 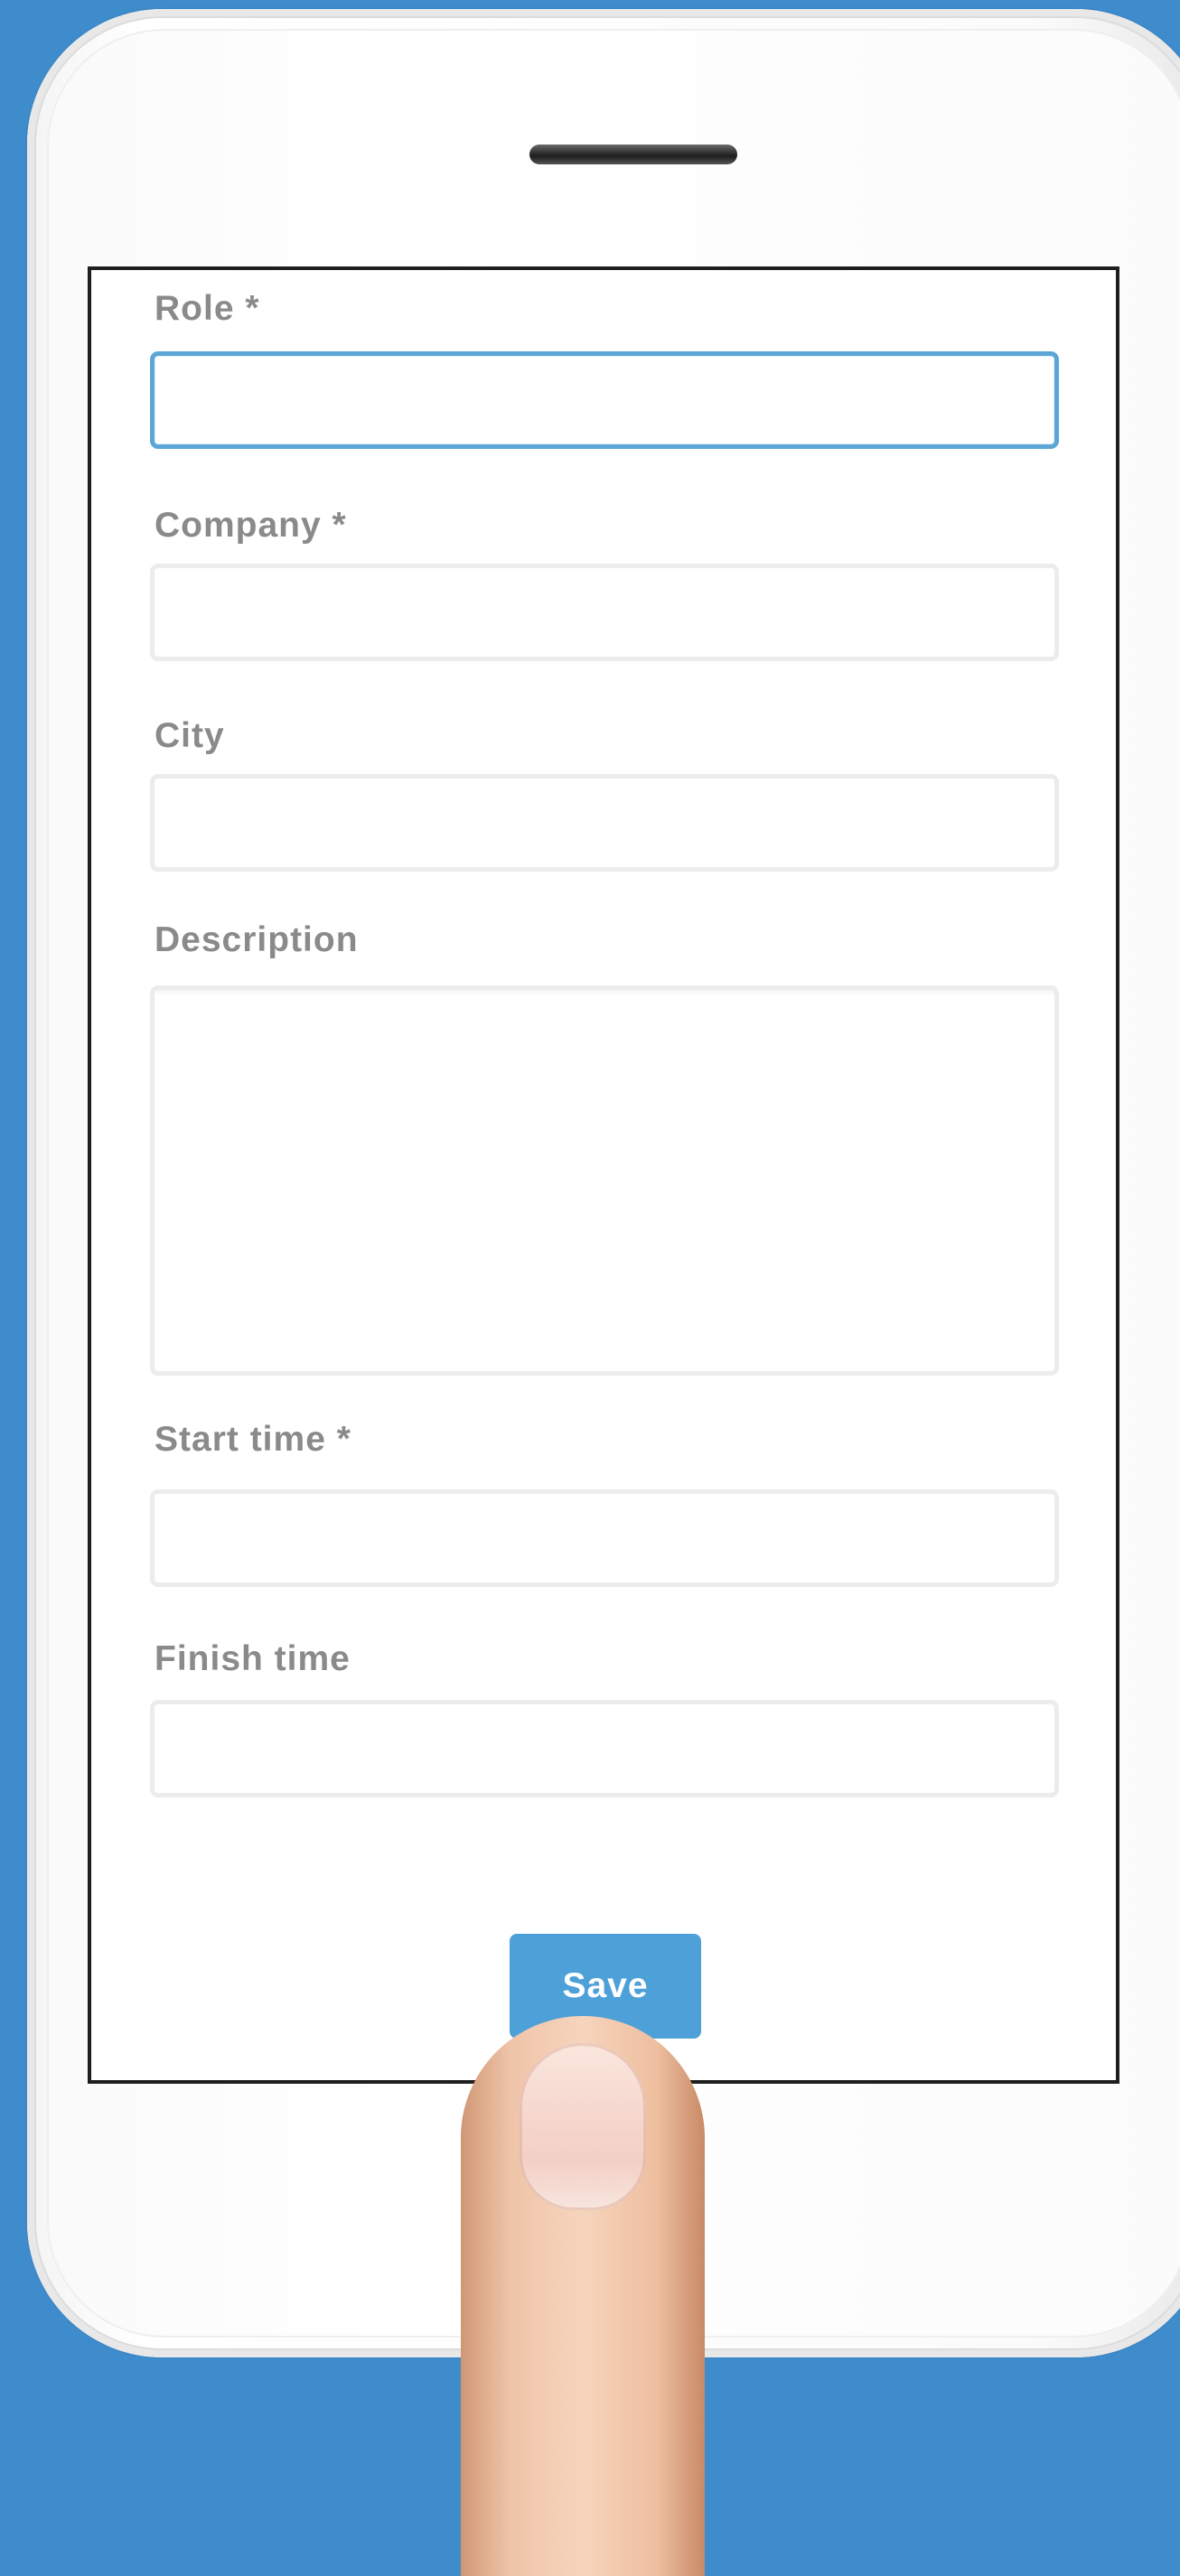 I want to click on finish-time-input, so click(x=604, y=1748).